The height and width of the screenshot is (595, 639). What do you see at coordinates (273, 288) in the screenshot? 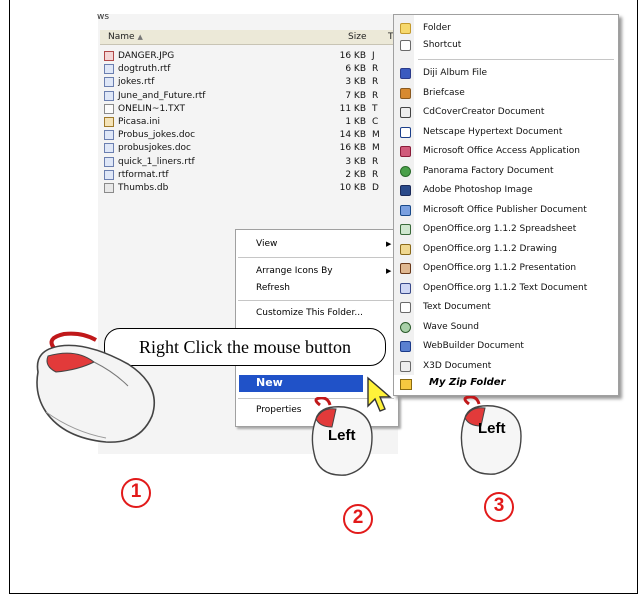
I see `menu-item-refresh: Refresh` at bounding box center [273, 288].